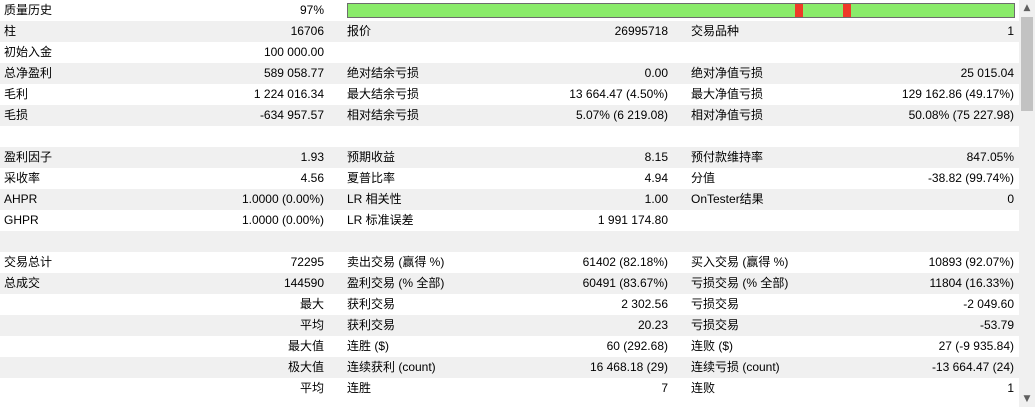 This screenshot has height=407, width=1035. Describe the element at coordinates (28, 157) in the screenshot. I see `metric-label: 盈利因子` at that location.